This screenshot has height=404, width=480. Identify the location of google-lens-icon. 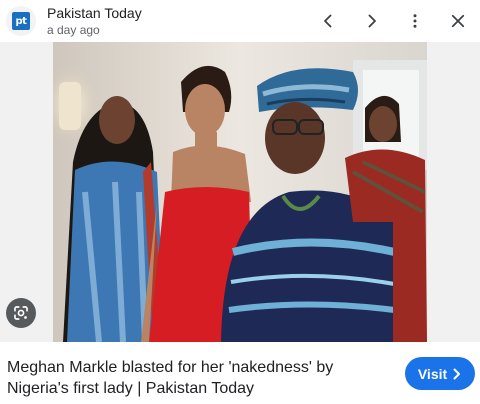
(21, 313).